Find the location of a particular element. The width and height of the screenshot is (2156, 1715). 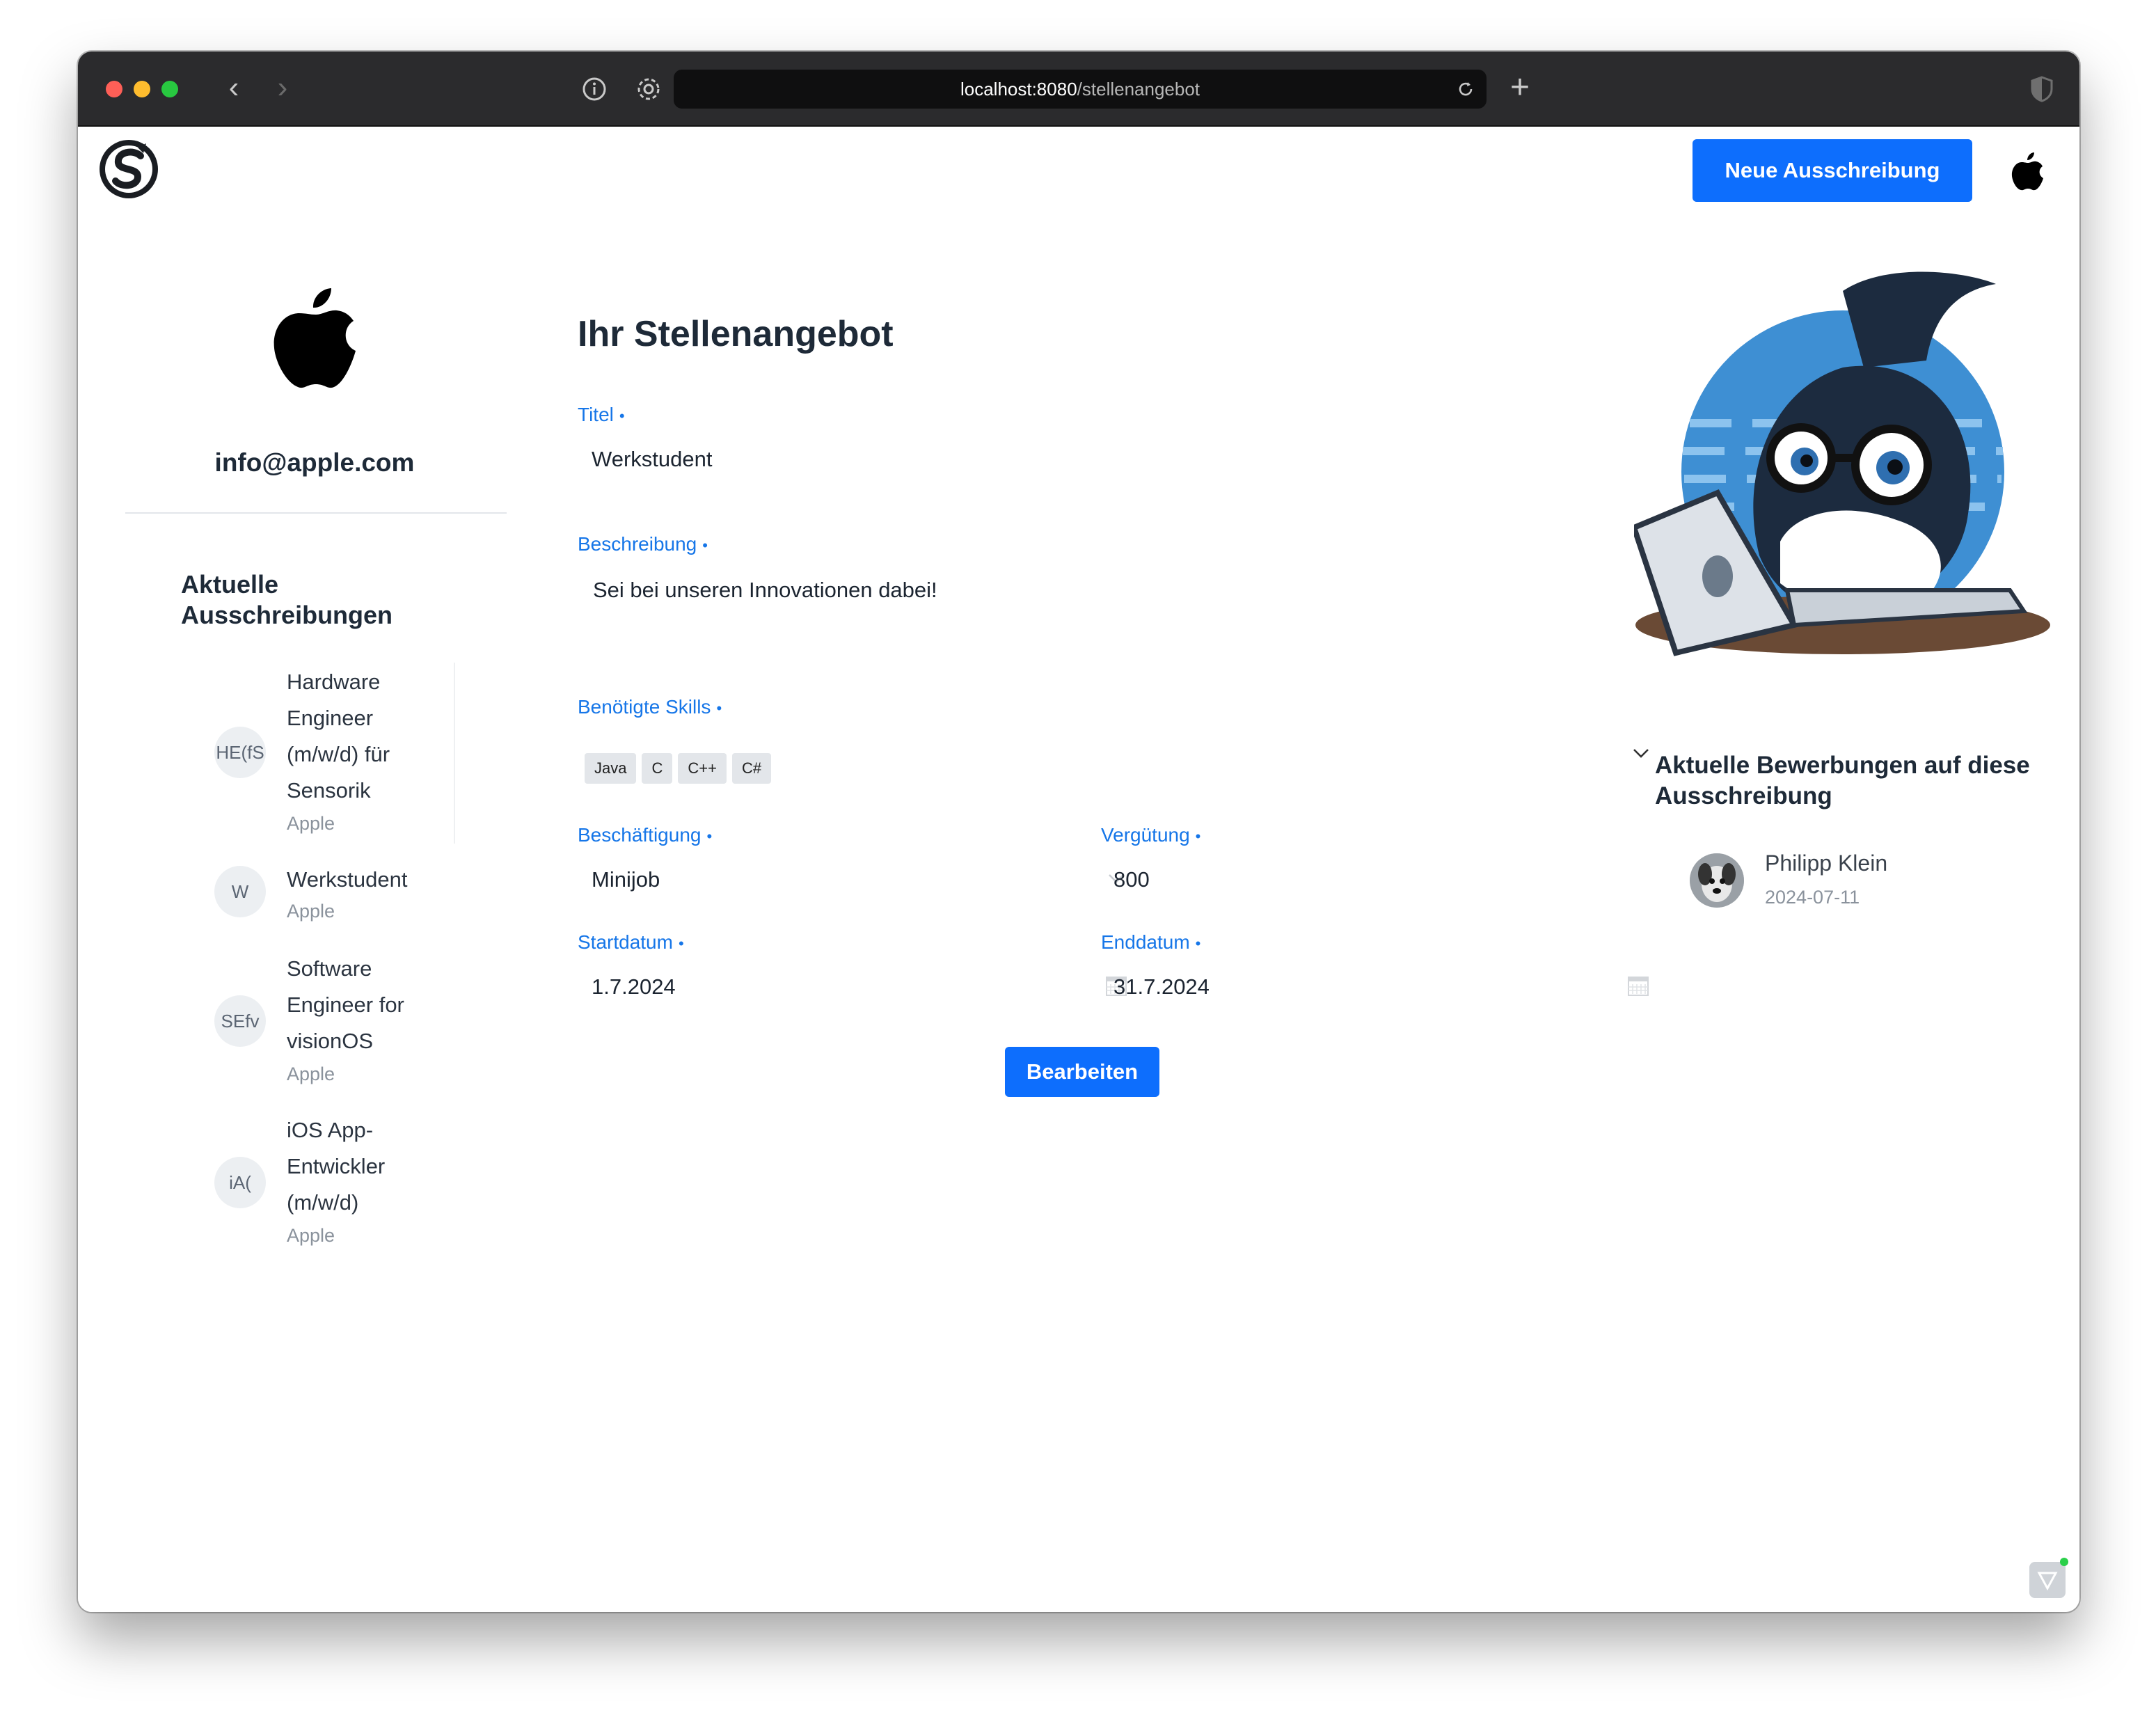

back-arrow-icon: ‹ is located at coordinates (234, 89).